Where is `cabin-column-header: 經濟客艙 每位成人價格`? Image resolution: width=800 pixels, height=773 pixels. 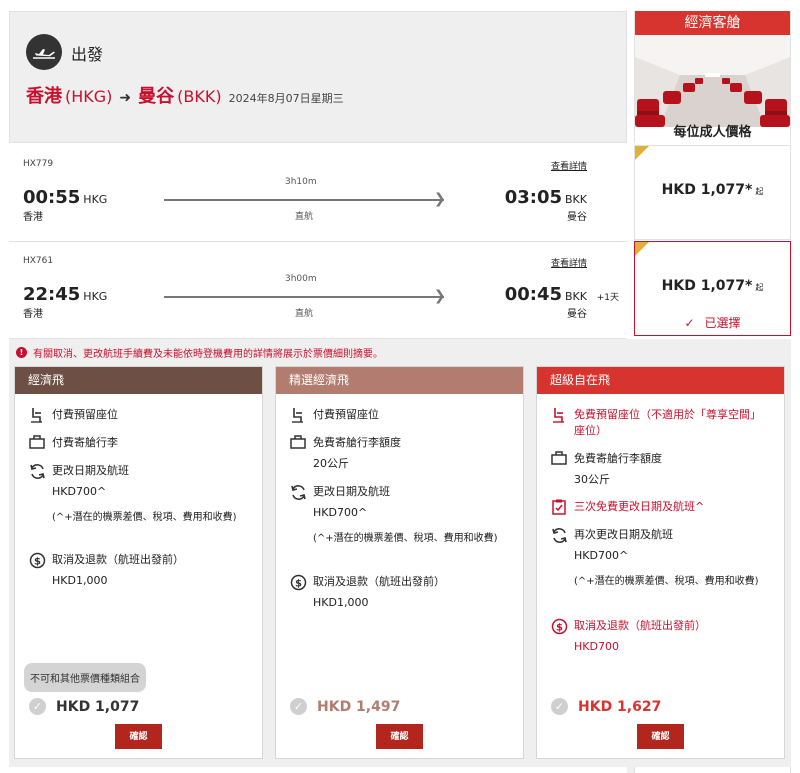 cabin-column-header: 經濟客艙 每位成人價格 is located at coordinates (712, 77).